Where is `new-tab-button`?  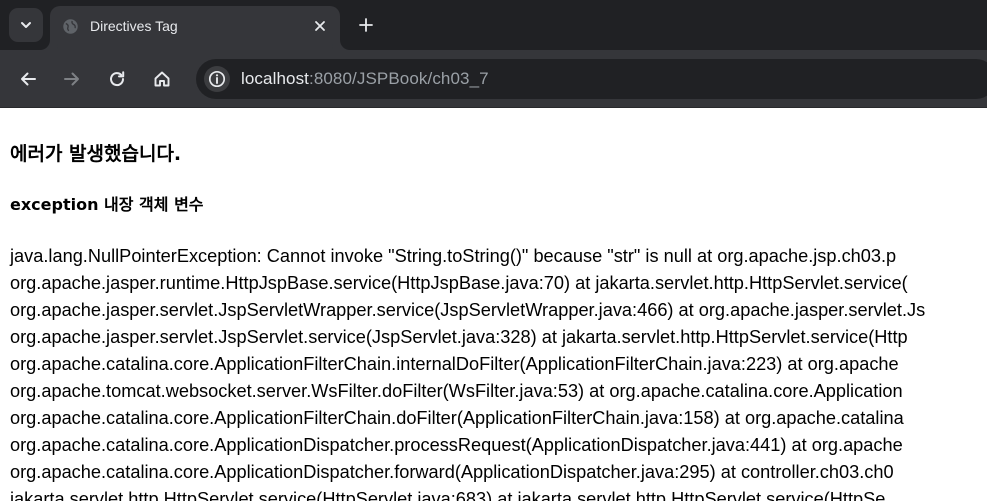 new-tab-button is located at coordinates (366, 25).